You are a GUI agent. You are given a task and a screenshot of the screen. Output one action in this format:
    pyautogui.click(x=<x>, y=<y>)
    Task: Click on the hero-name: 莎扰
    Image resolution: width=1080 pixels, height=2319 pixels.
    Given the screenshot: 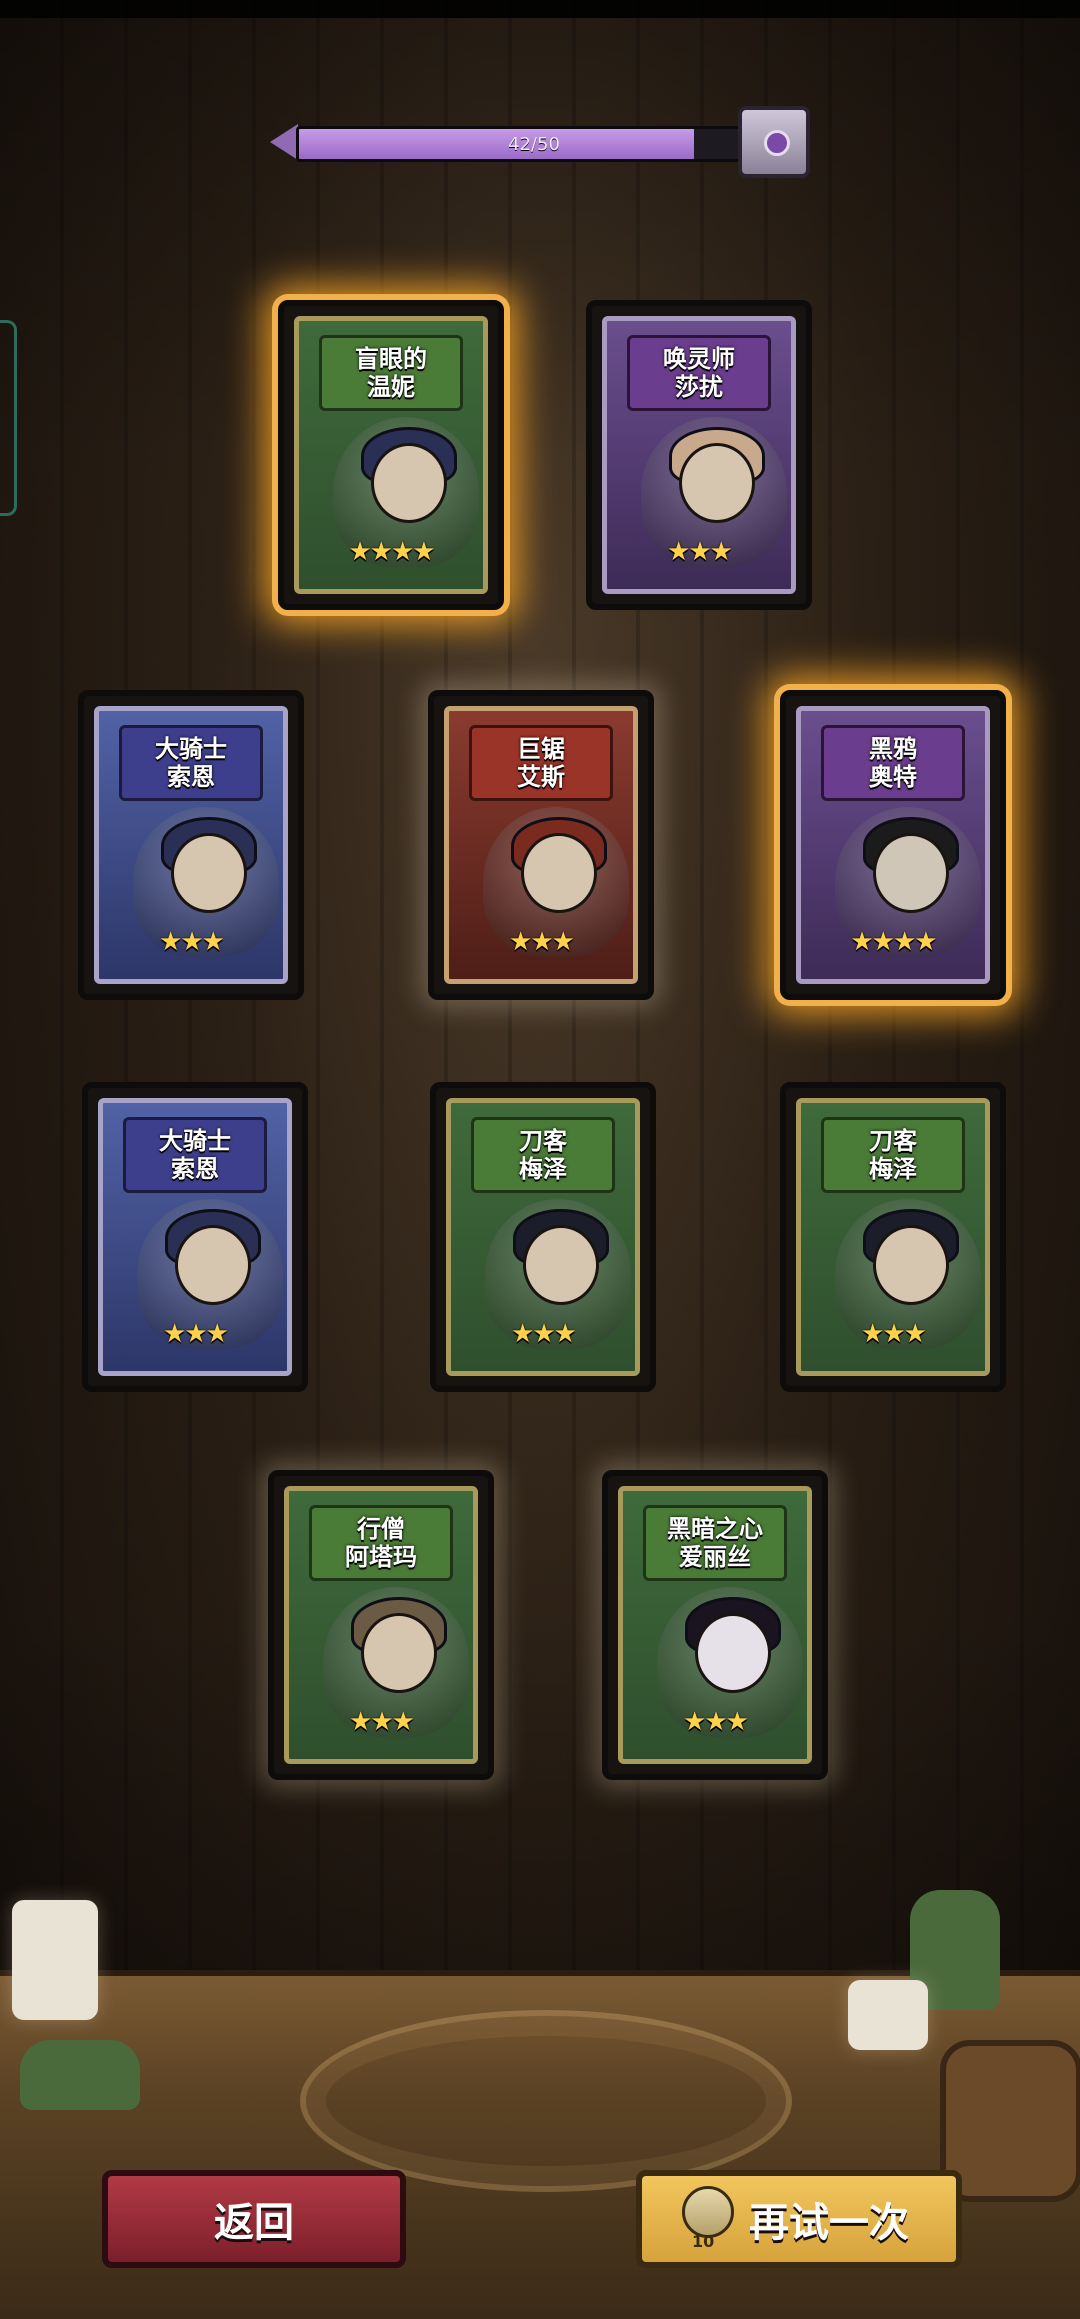 What is the action you would take?
    pyautogui.click(x=699, y=387)
    